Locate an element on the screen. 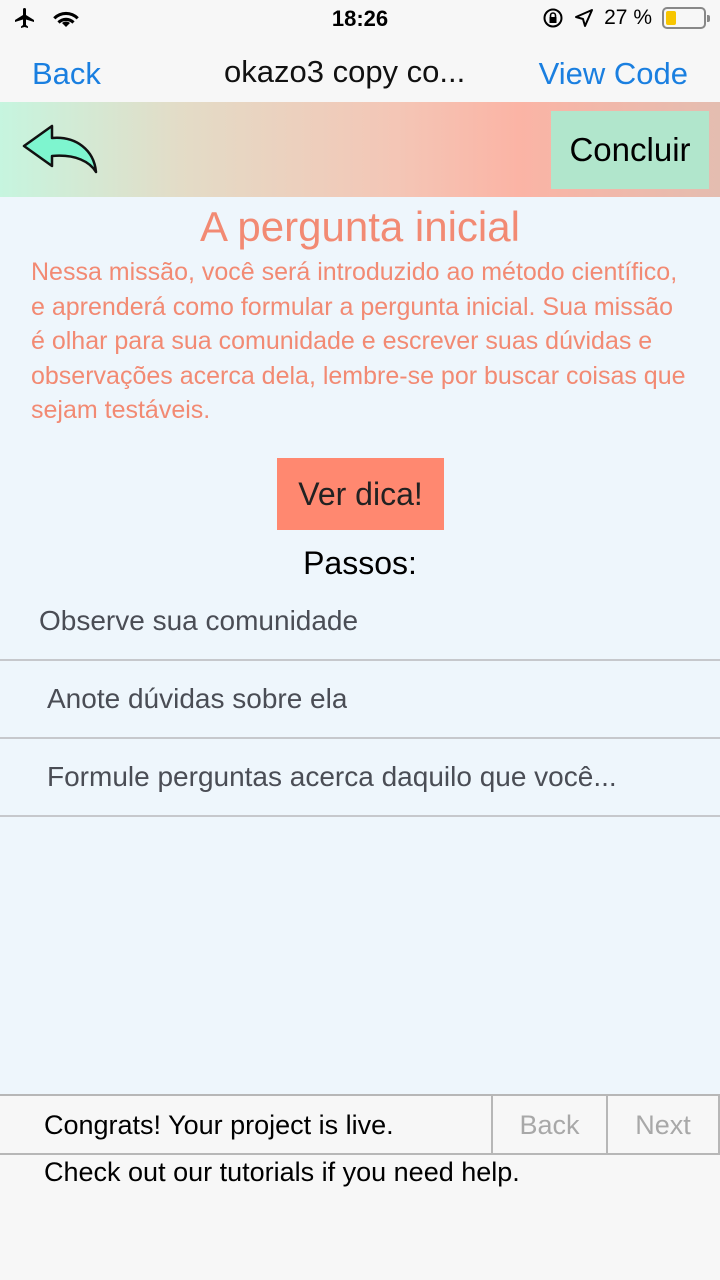 The image size is (720, 1280). nav-back-button: Back is located at coordinates (66, 74).